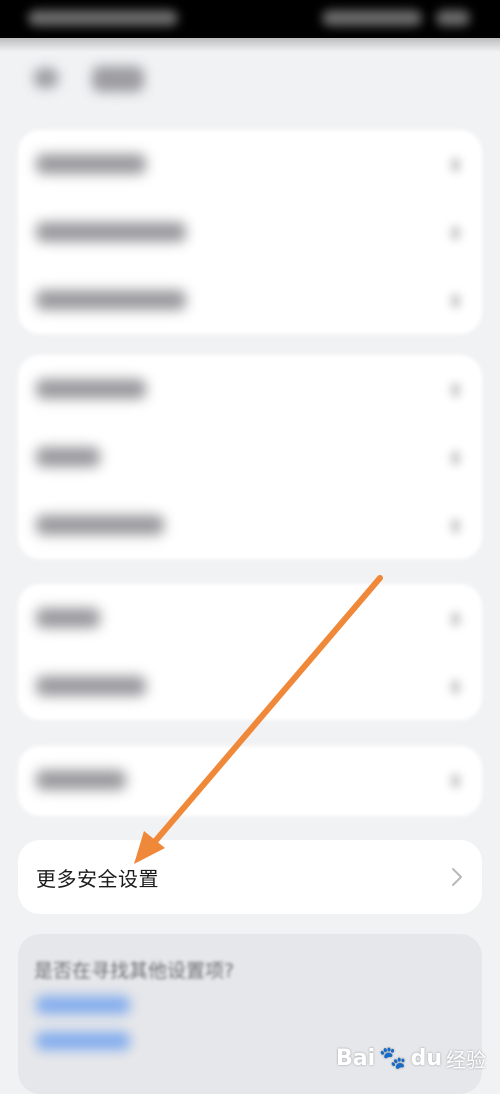 Image resolution: width=500 pixels, height=1094 pixels. I want to click on paw-icon: 🐾, so click(393, 1058).